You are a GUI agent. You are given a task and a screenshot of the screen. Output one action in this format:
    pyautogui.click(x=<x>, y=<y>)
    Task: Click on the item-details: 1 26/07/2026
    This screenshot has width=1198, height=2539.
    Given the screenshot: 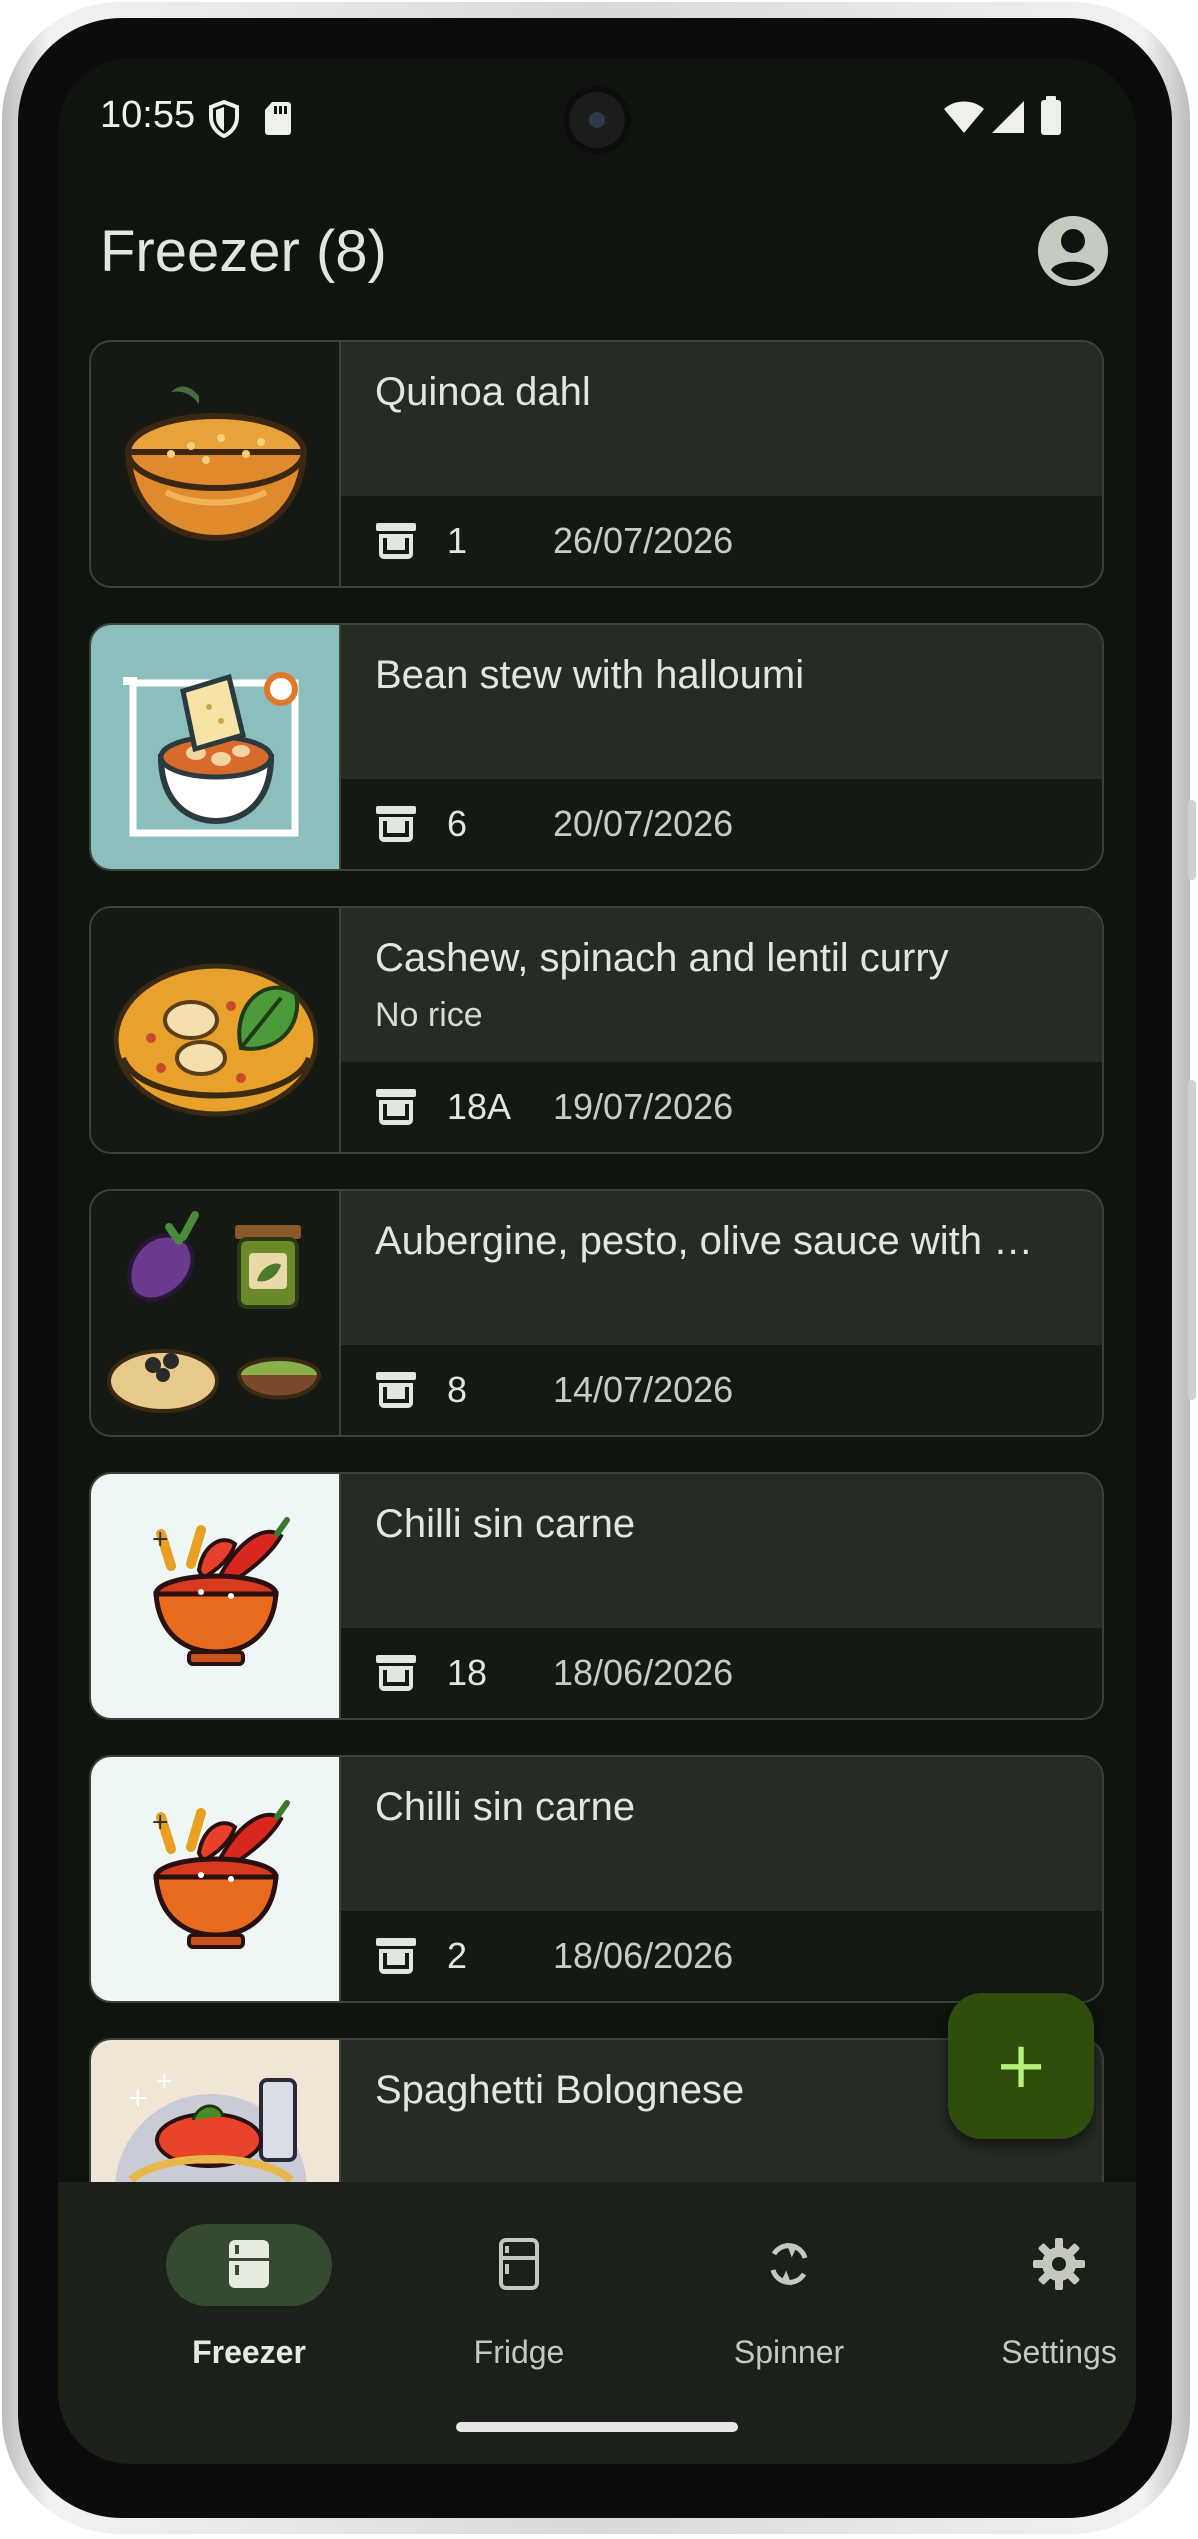 What is the action you would take?
    pyautogui.click(x=721, y=541)
    